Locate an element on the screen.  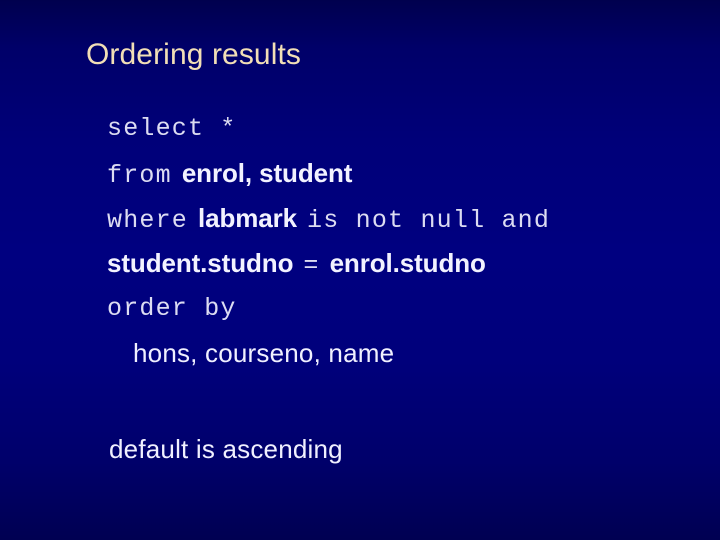
query-line-order-columns: hons, courseno, name is located at coordinates (407, 353).